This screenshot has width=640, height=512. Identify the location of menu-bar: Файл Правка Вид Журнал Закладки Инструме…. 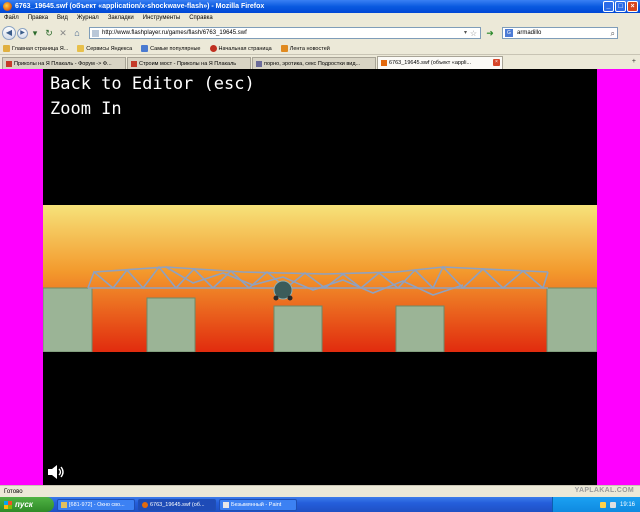
(320, 18).